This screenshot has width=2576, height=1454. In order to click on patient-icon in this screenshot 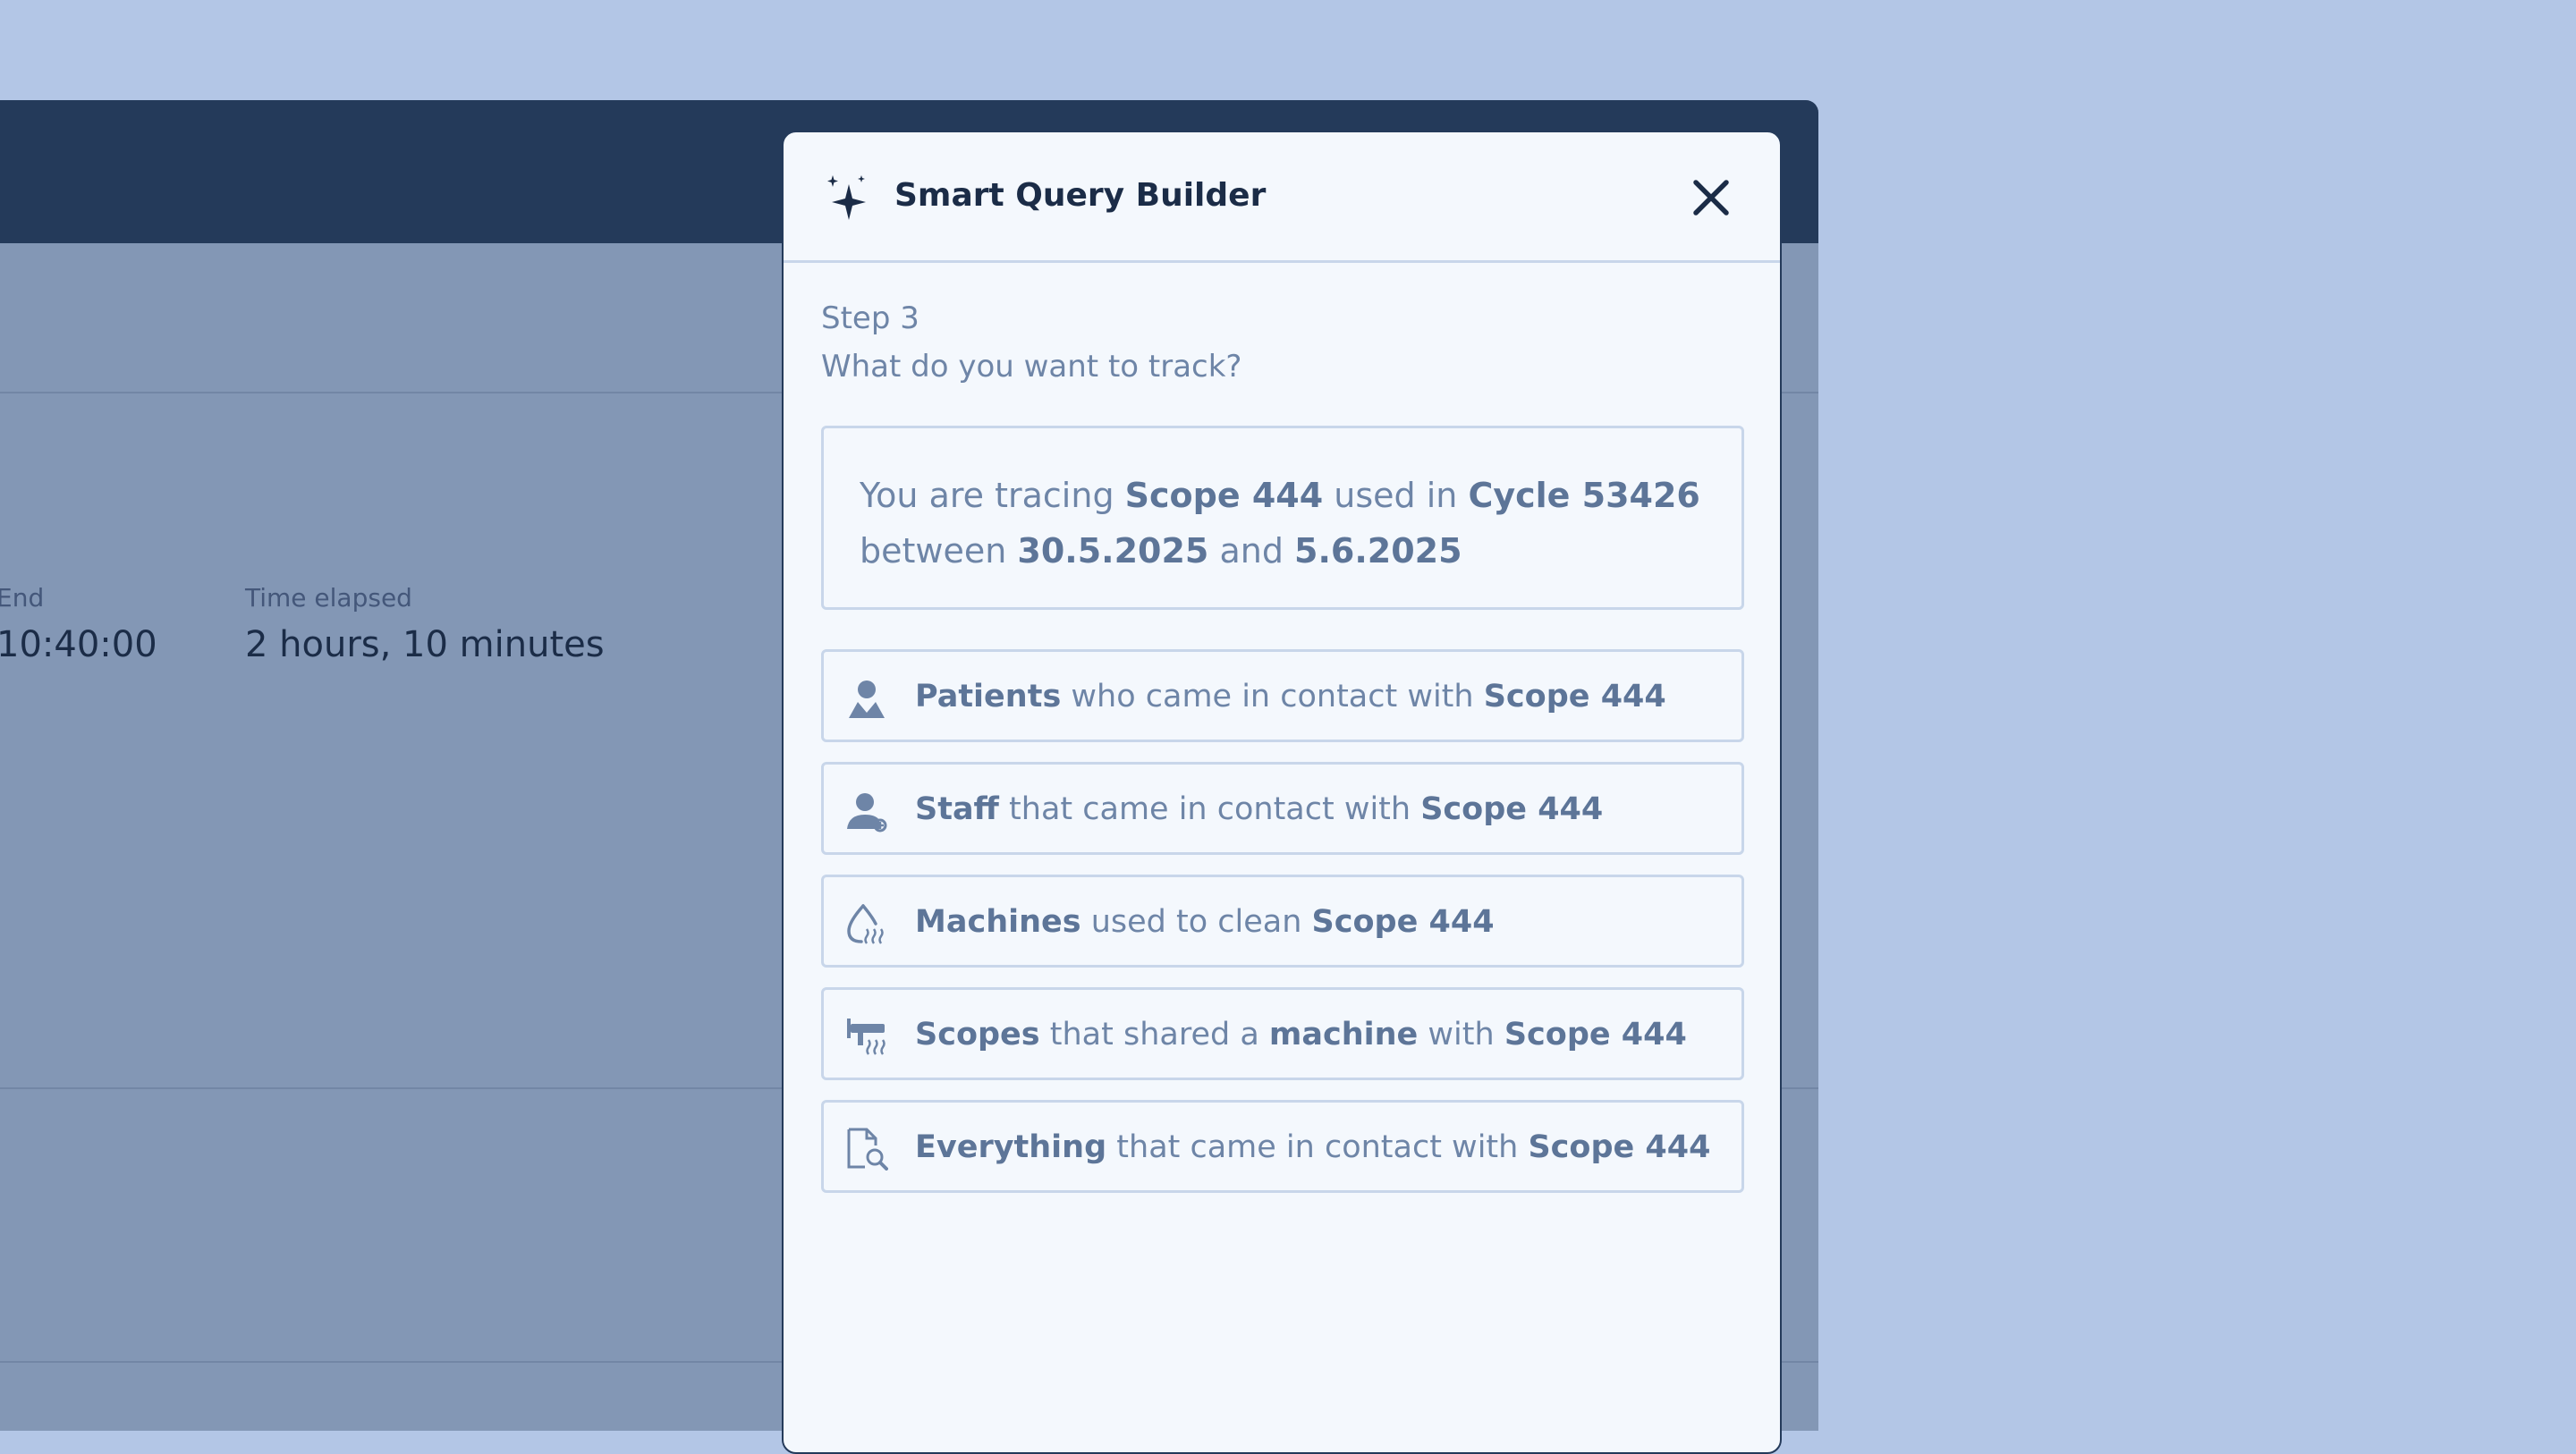, I will do `click(867, 700)`.